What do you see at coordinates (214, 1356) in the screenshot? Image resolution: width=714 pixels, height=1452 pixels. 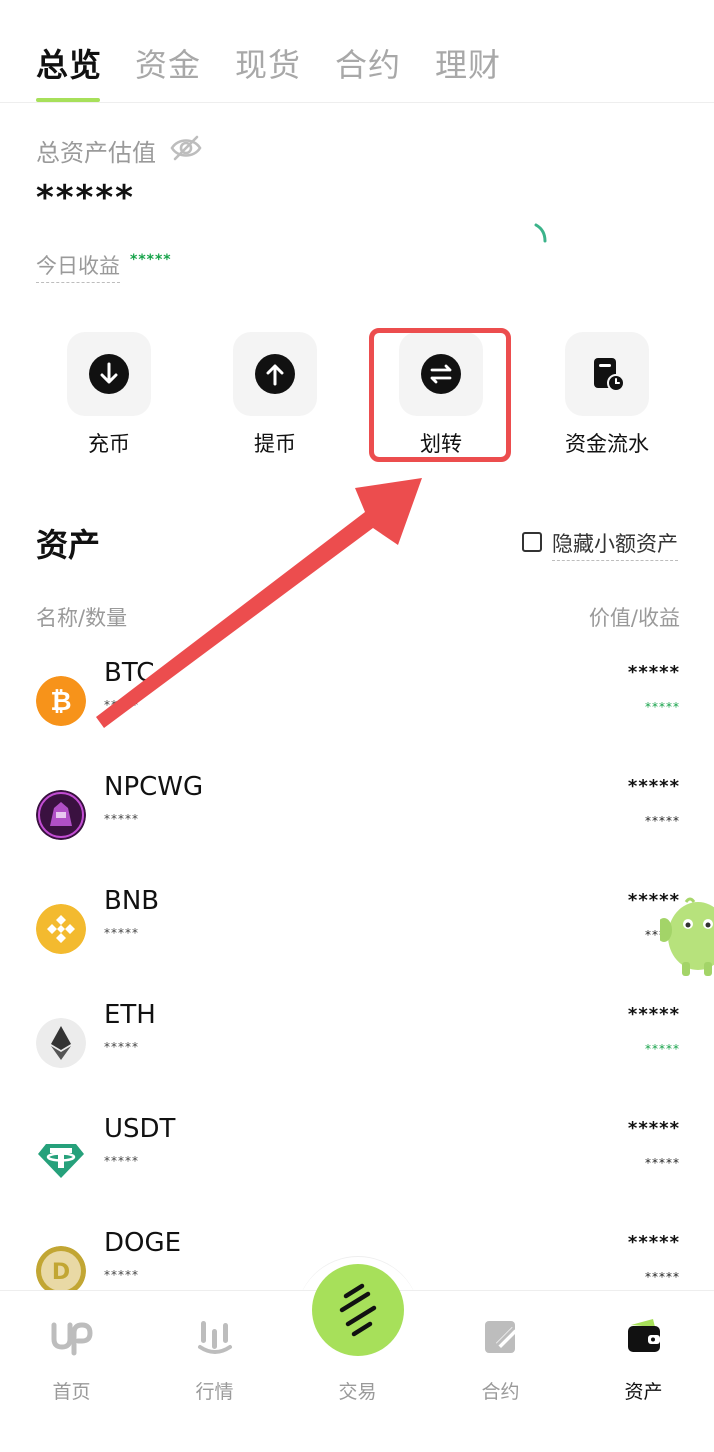 I see `nav-market: 行情` at bounding box center [214, 1356].